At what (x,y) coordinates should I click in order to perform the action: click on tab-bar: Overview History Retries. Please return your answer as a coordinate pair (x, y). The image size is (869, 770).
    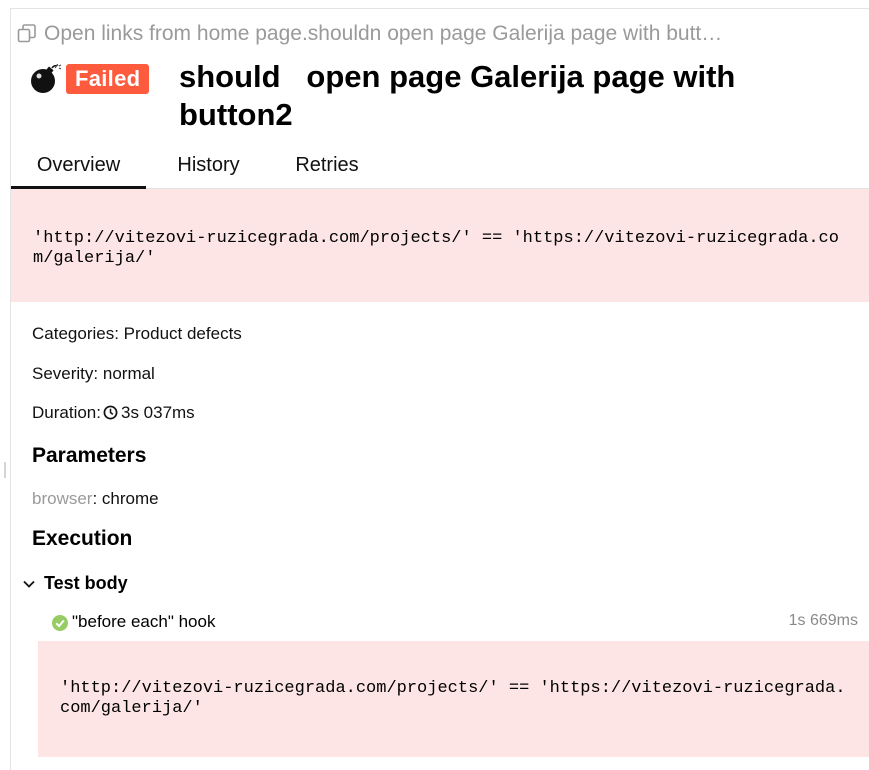
    Looking at the image, I should click on (440, 167).